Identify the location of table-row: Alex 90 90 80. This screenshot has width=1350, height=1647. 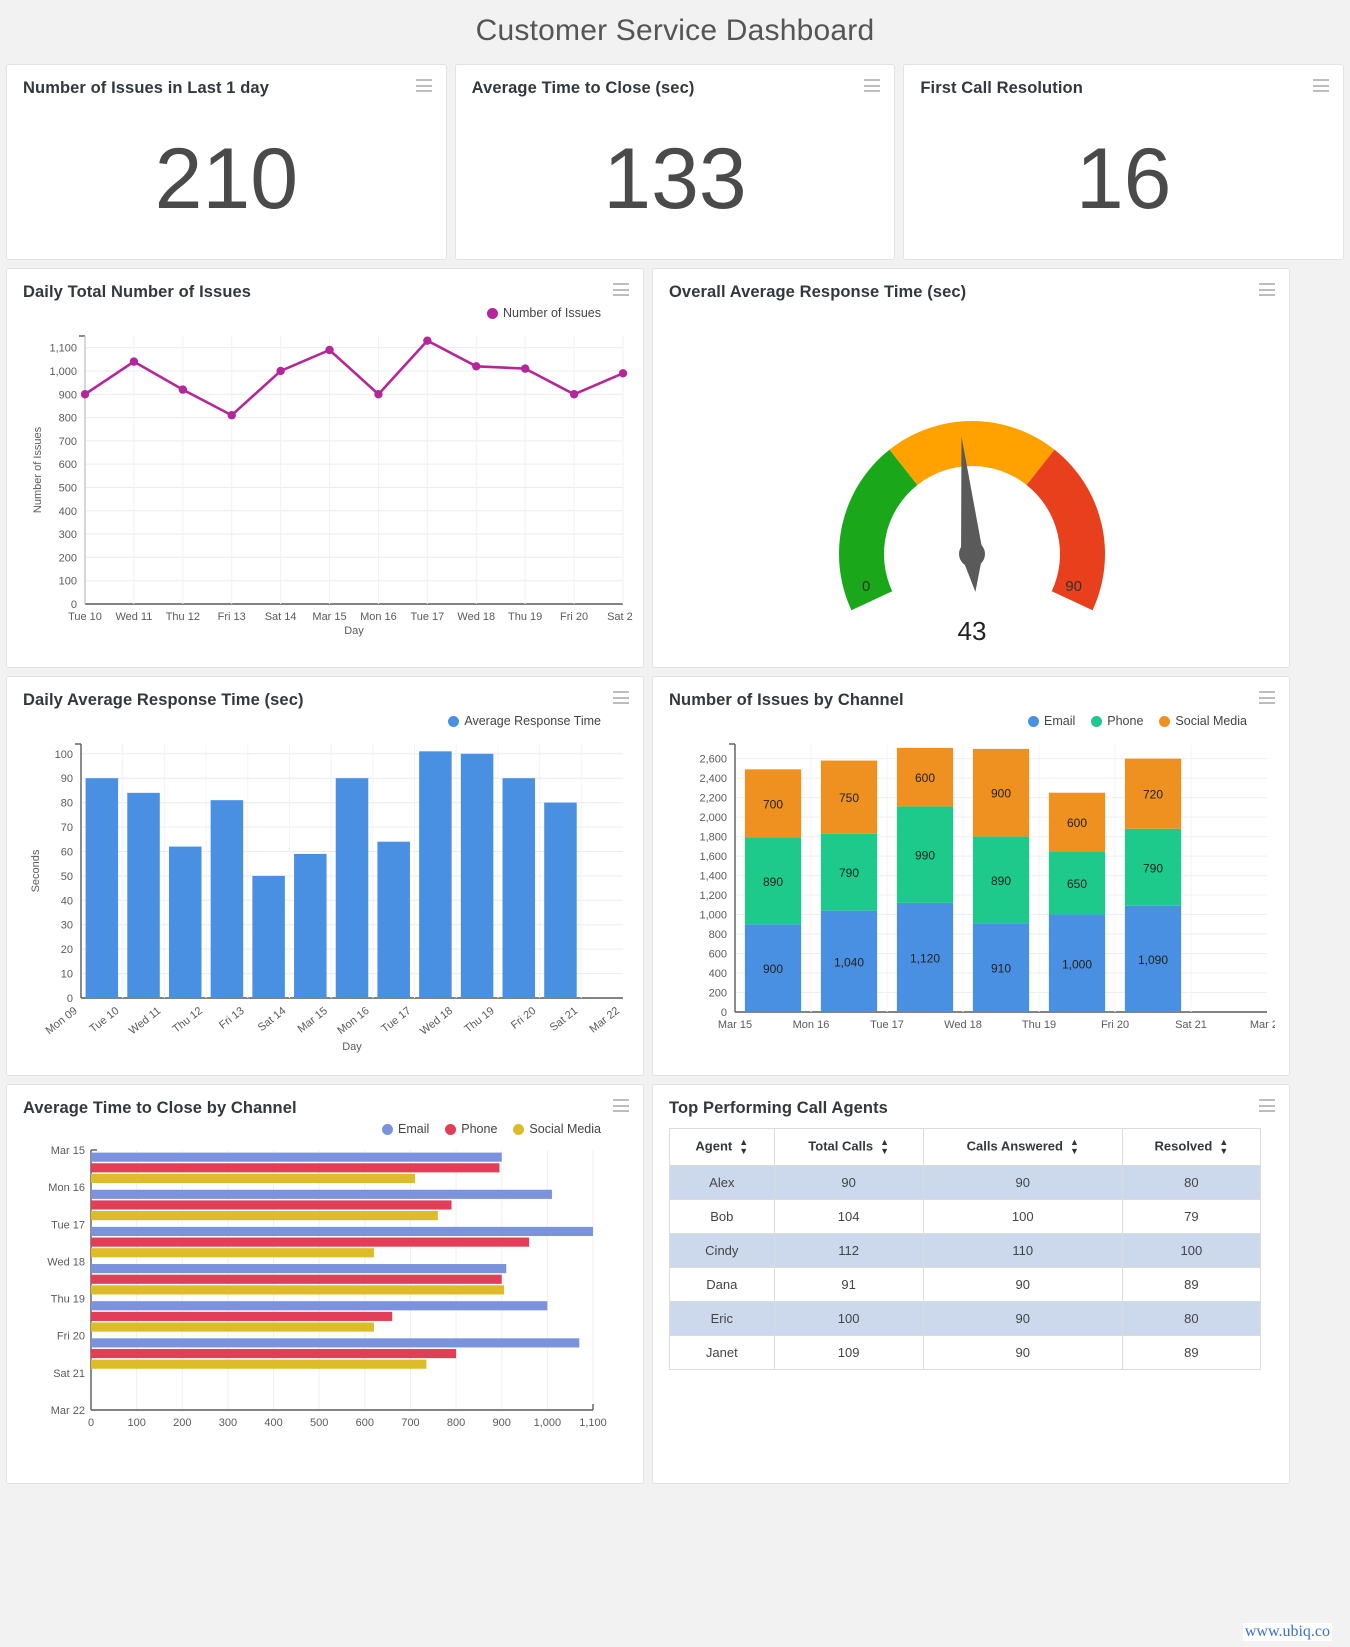
(965, 1182).